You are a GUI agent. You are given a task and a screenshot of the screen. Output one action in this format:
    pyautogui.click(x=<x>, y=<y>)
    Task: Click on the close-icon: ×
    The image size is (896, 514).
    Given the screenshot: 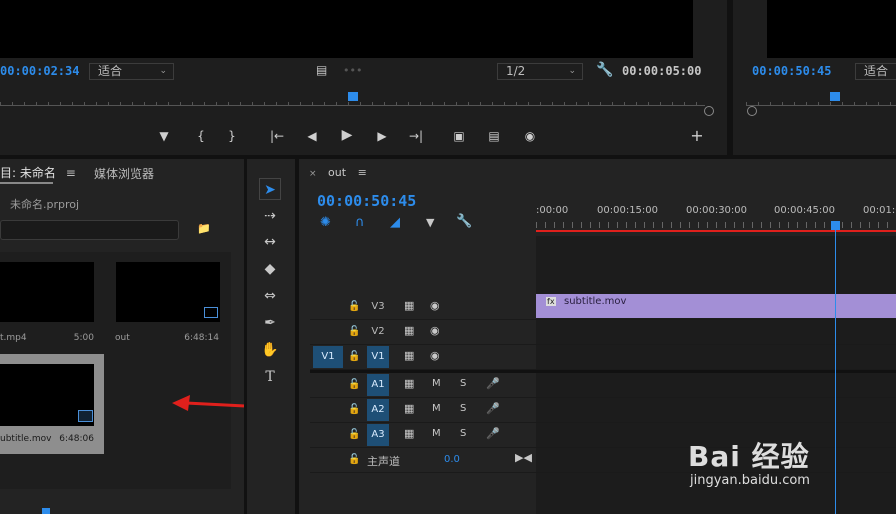 What is the action you would take?
    pyautogui.click(x=313, y=174)
    